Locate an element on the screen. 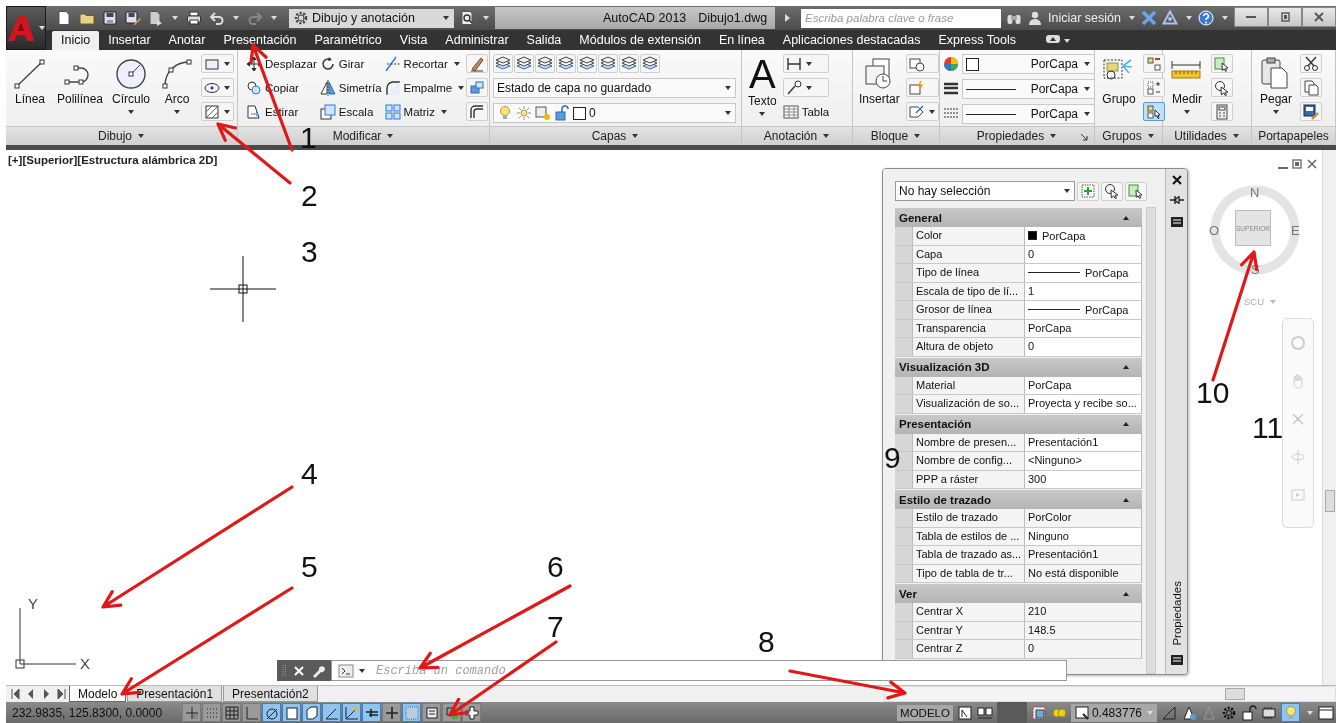 The image size is (1336, 723). tool-button: Recortar is located at coordinates (425, 63).